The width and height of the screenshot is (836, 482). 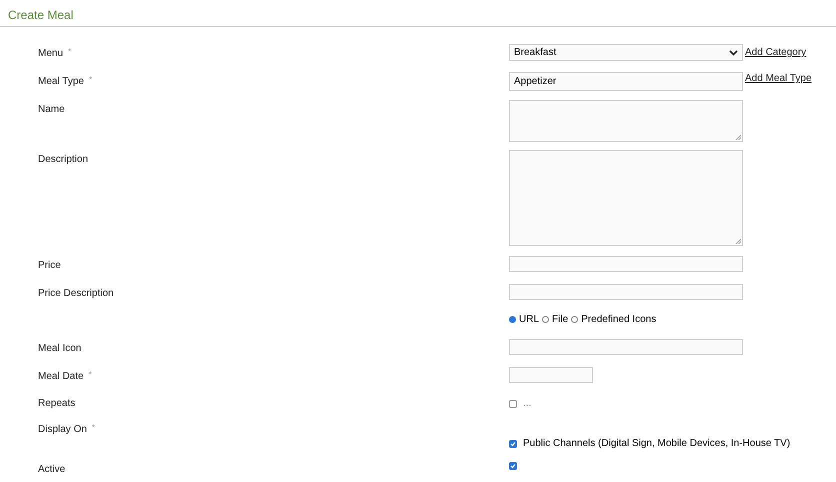 I want to click on field-label: Active, so click(x=52, y=470).